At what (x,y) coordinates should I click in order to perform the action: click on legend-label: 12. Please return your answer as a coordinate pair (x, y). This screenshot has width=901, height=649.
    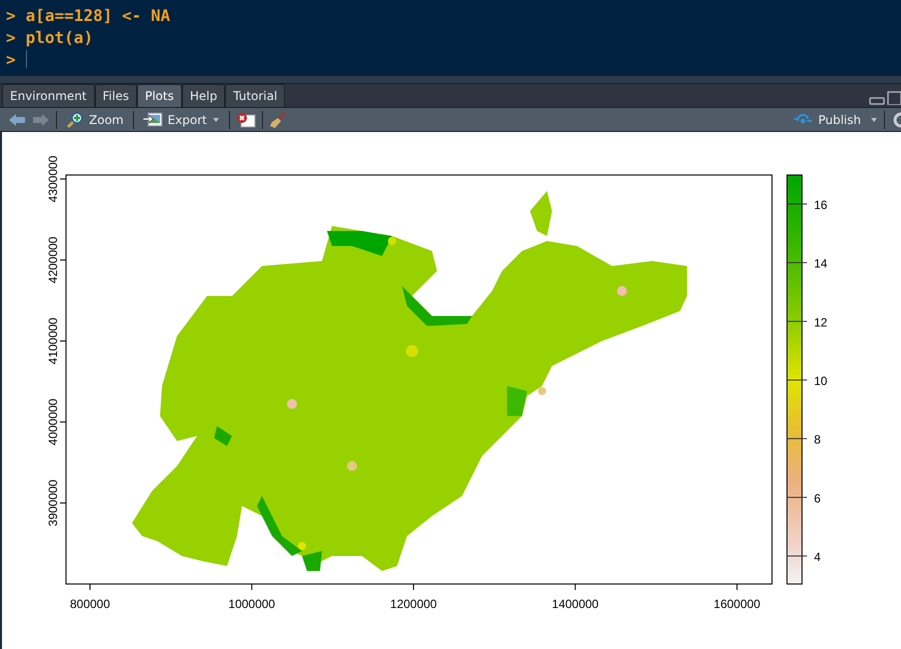
    Looking at the image, I should click on (821, 322).